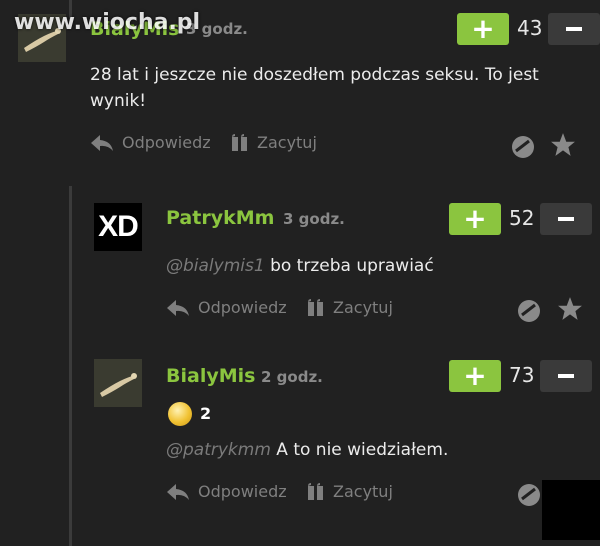 The height and width of the screenshot is (546, 600). I want to click on coin-badge-icon, so click(180, 414).